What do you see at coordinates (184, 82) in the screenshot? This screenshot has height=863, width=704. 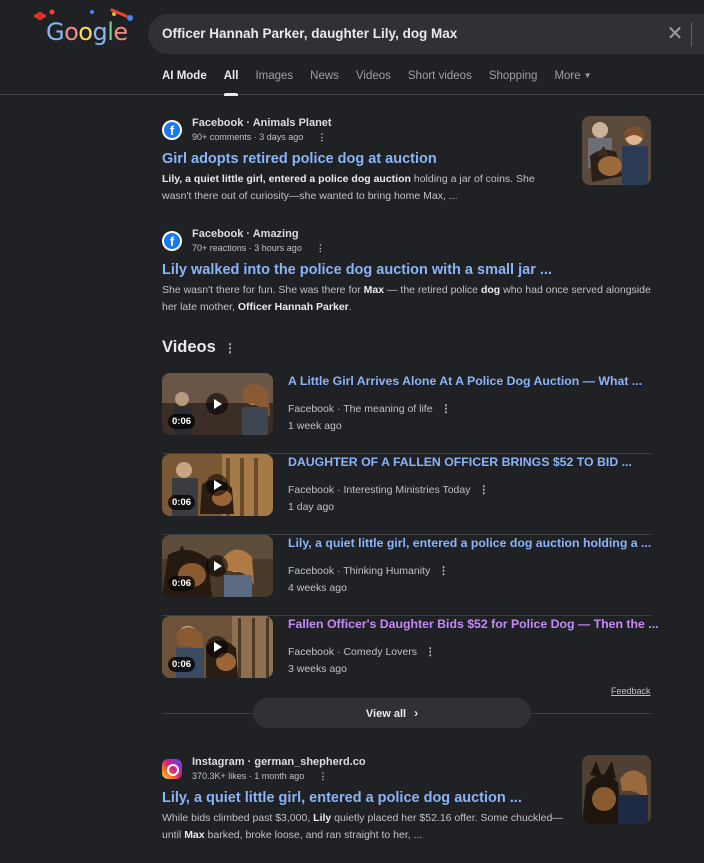 I see `tab-ai-mode: AI Mode` at bounding box center [184, 82].